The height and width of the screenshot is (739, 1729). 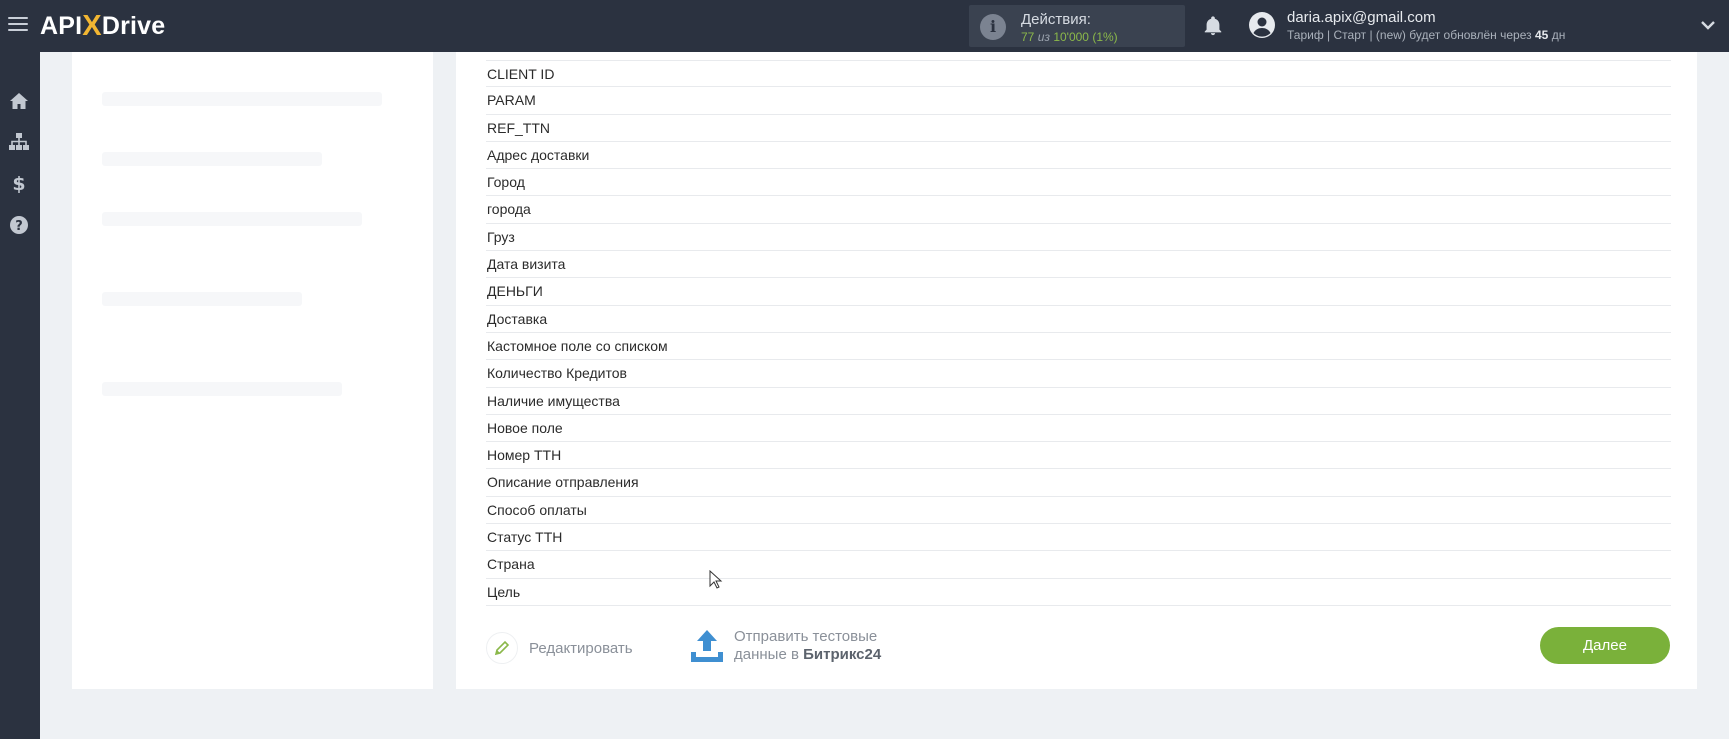 What do you see at coordinates (18, 24) in the screenshot?
I see `menu-icon` at bounding box center [18, 24].